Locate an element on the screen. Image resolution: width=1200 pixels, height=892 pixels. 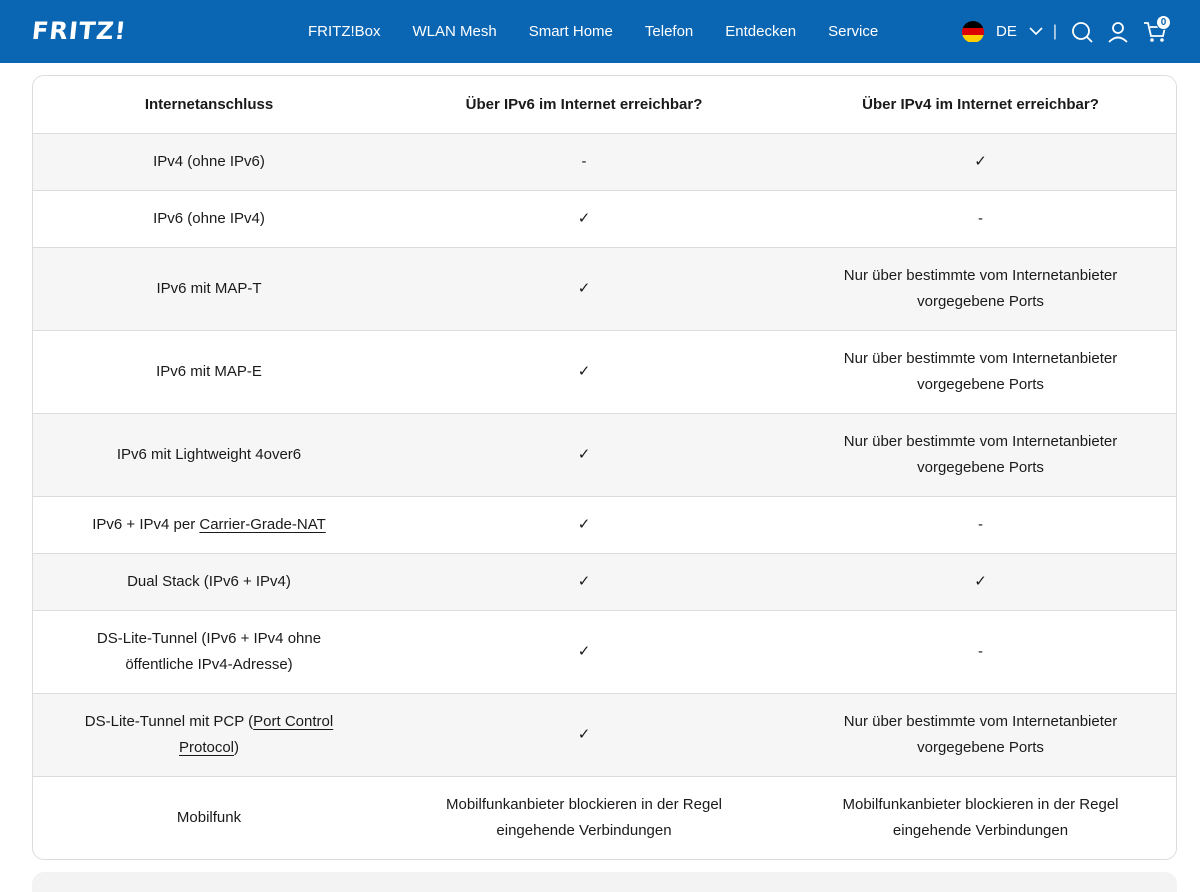
nav-item-service: Service is located at coordinates (853, 31).